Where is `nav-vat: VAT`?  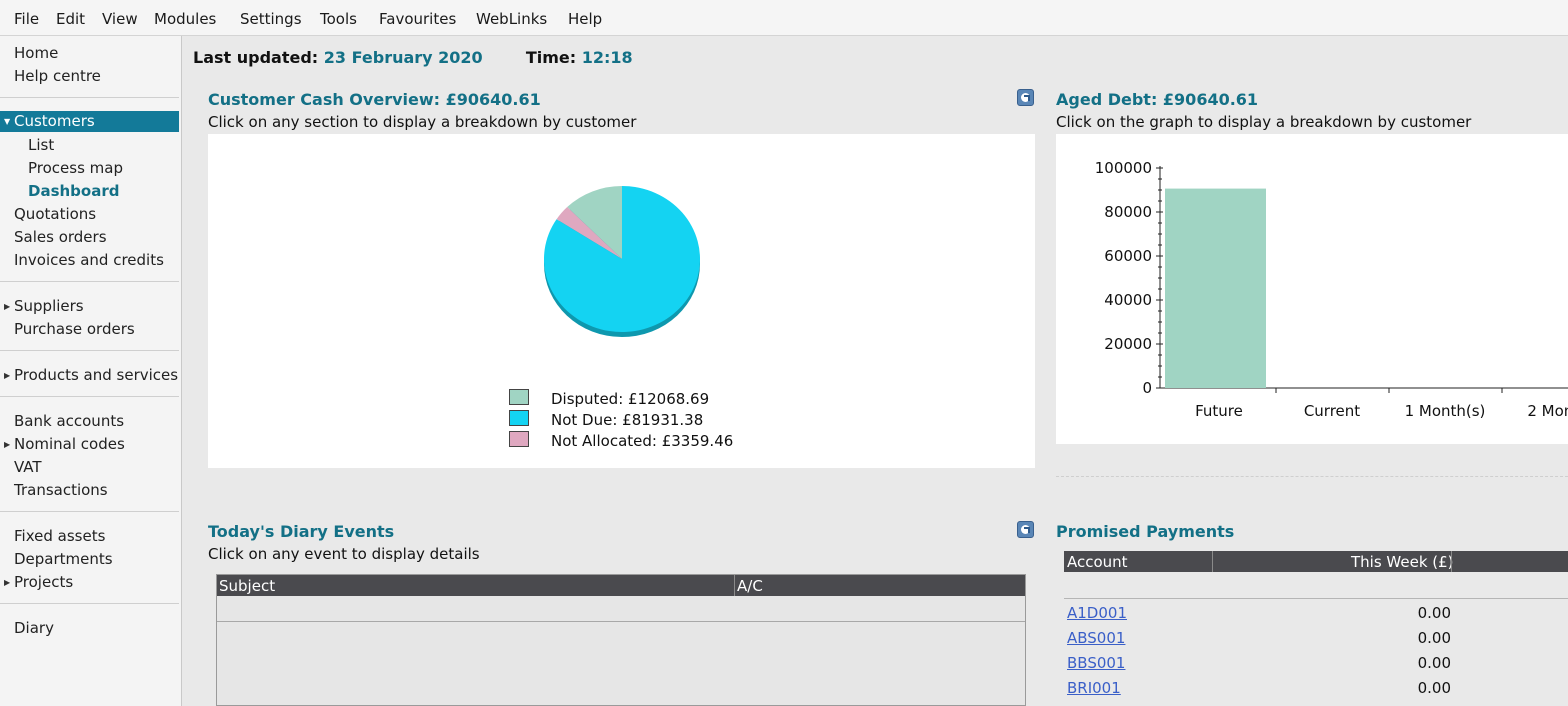
nav-vat: VAT is located at coordinates (28, 467).